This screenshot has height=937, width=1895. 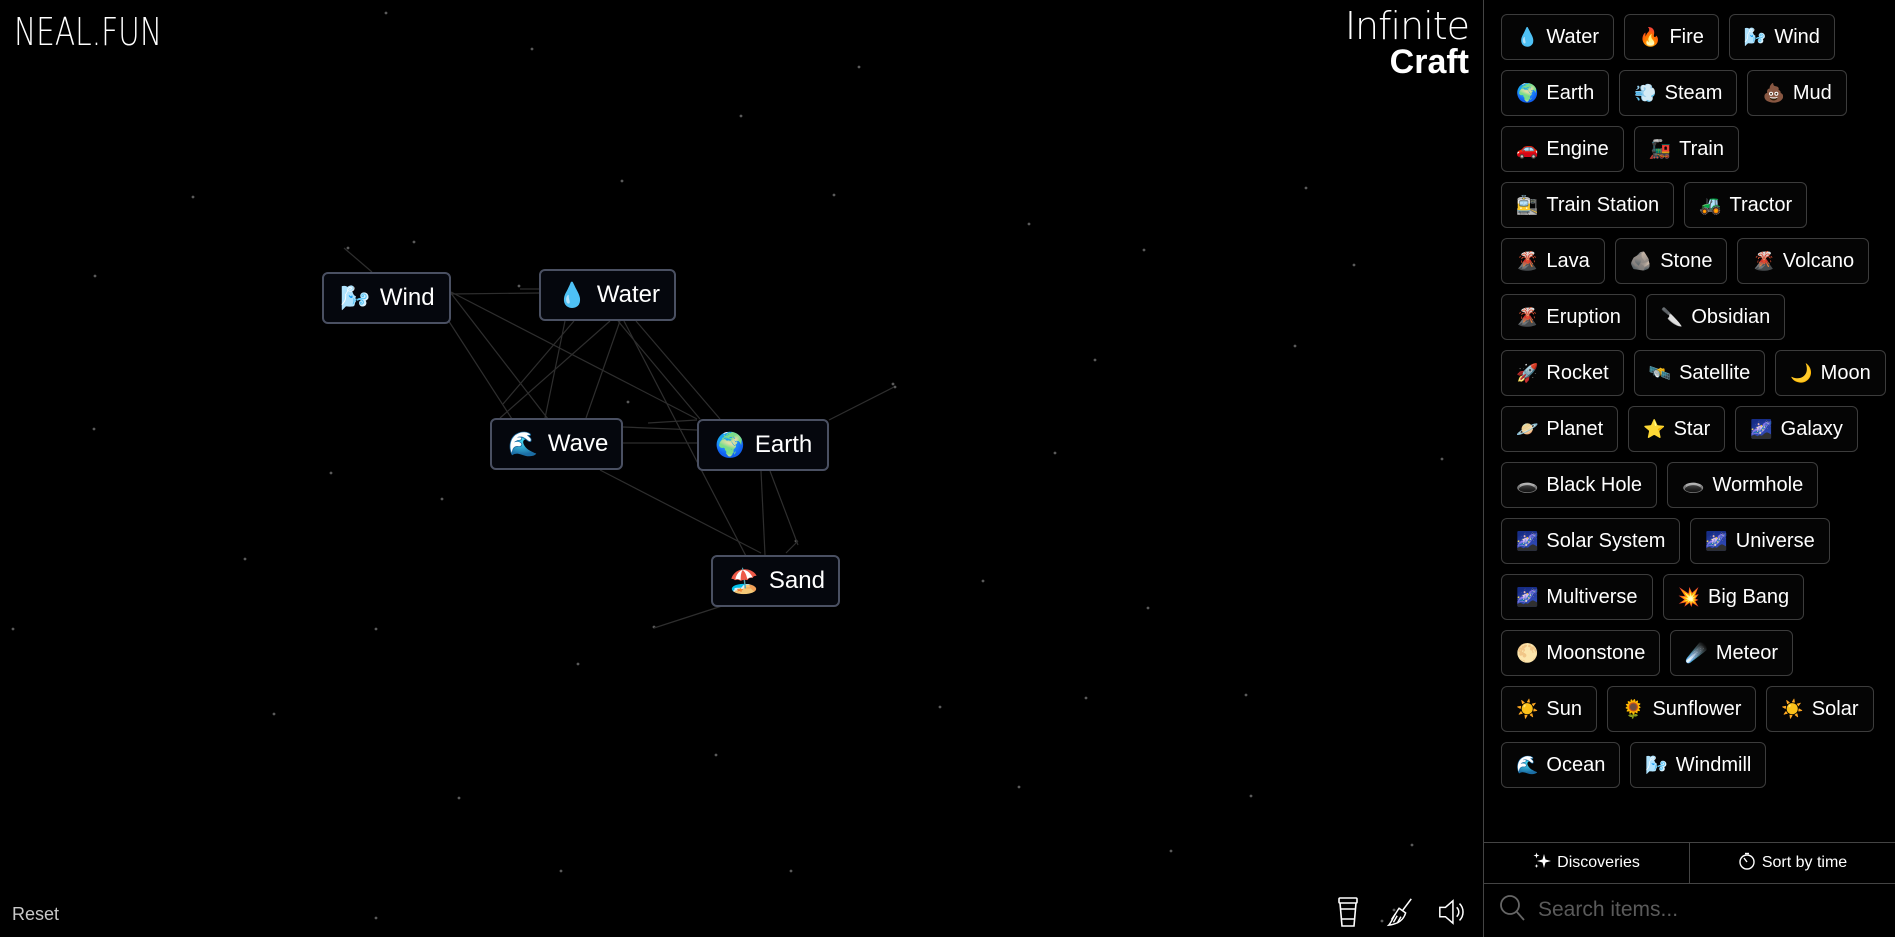 What do you see at coordinates (1731, 316) in the screenshot?
I see `item-label: Obsidian` at bounding box center [1731, 316].